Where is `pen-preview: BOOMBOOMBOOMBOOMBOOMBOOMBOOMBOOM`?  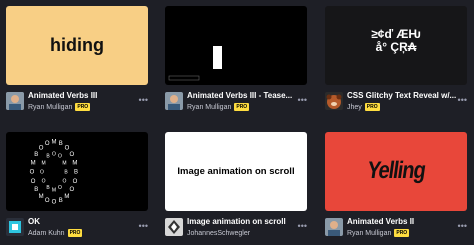 pen-preview: BOOMBOOMBOOMBOOMBOOMBOOMBOOMBOOM is located at coordinates (77, 171).